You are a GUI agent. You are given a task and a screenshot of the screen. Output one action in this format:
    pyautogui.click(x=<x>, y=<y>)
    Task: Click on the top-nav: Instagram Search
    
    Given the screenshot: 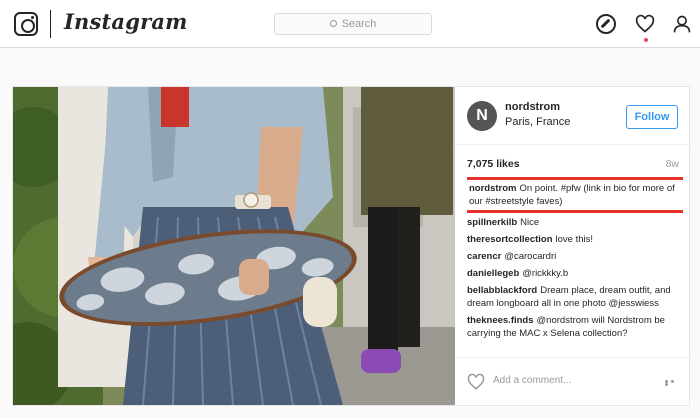 What is the action you would take?
    pyautogui.click(x=350, y=24)
    